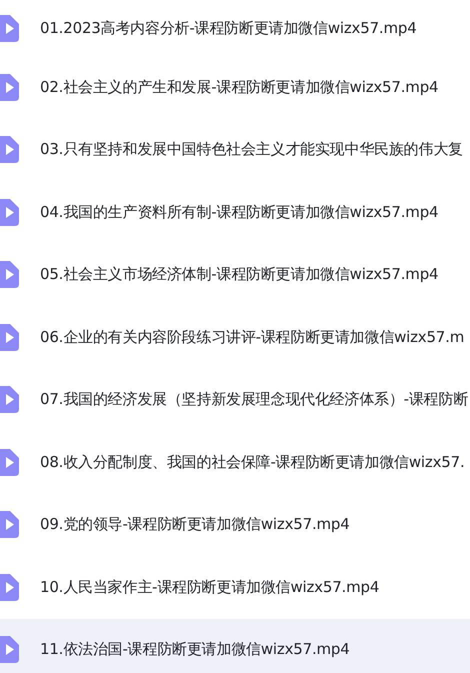  Describe the element at coordinates (228, 28) in the screenshot. I see `file-name: 01.2023高考内容分析-课程防断更请加微信wizx57.mp4` at that location.